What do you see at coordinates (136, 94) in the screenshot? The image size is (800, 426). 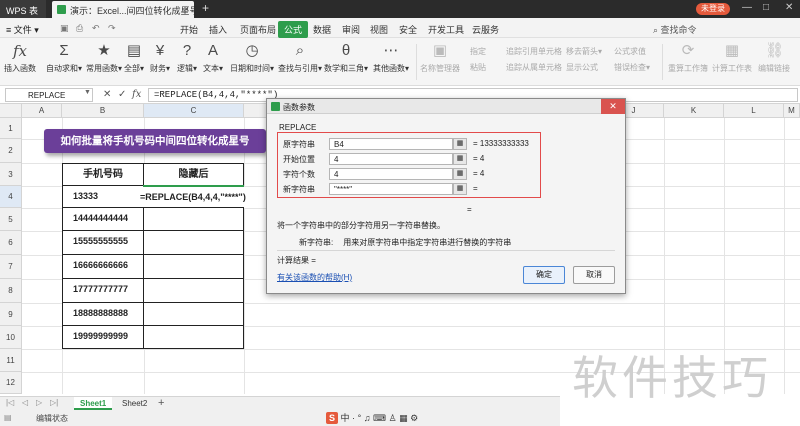 I see `fx-icon: fx` at bounding box center [136, 94].